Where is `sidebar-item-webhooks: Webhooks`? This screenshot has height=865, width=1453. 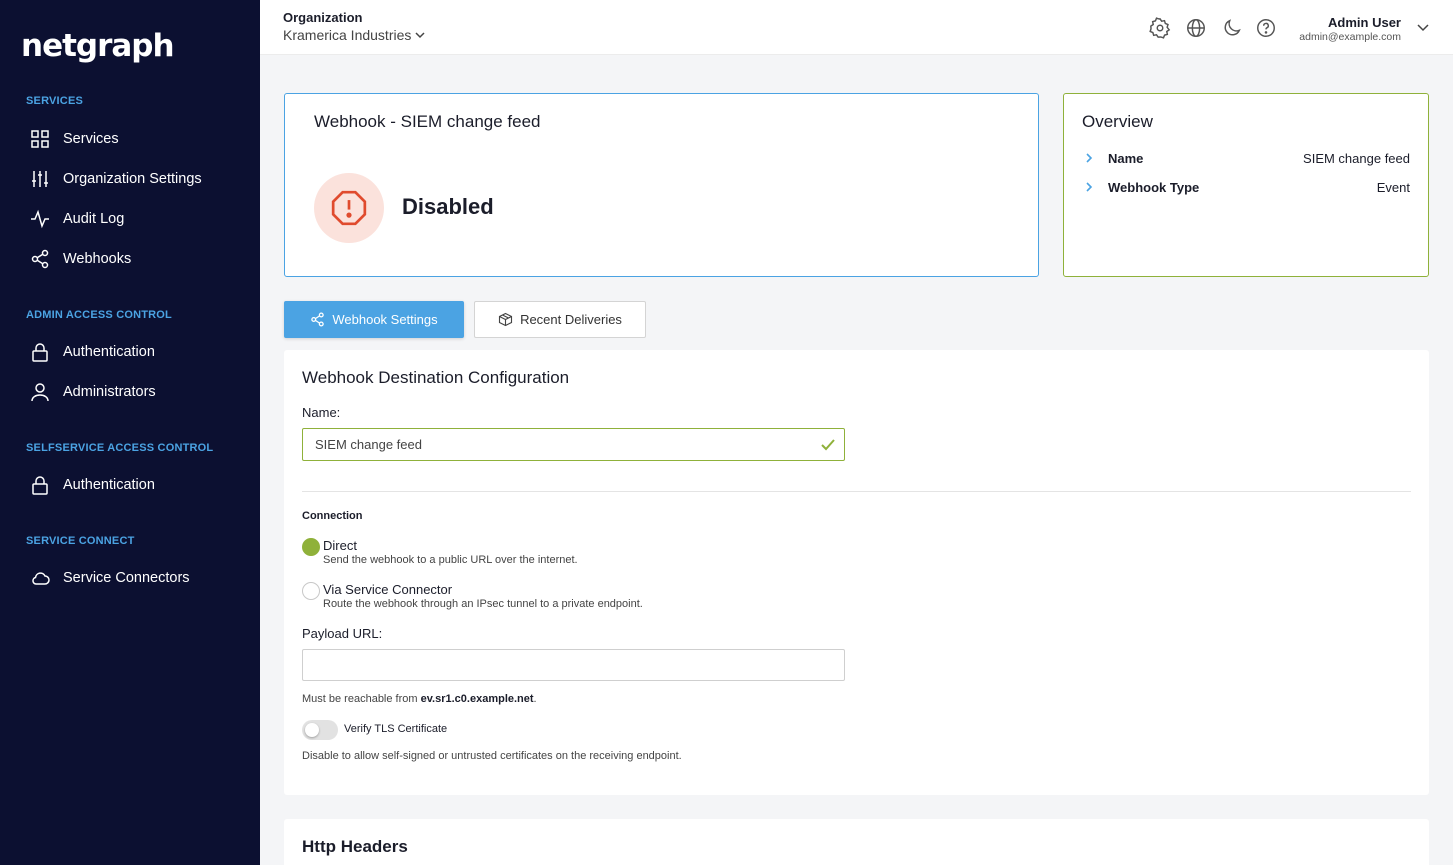
sidebar-item-webhooks: Webhooks is located at coordinates (80, 259).